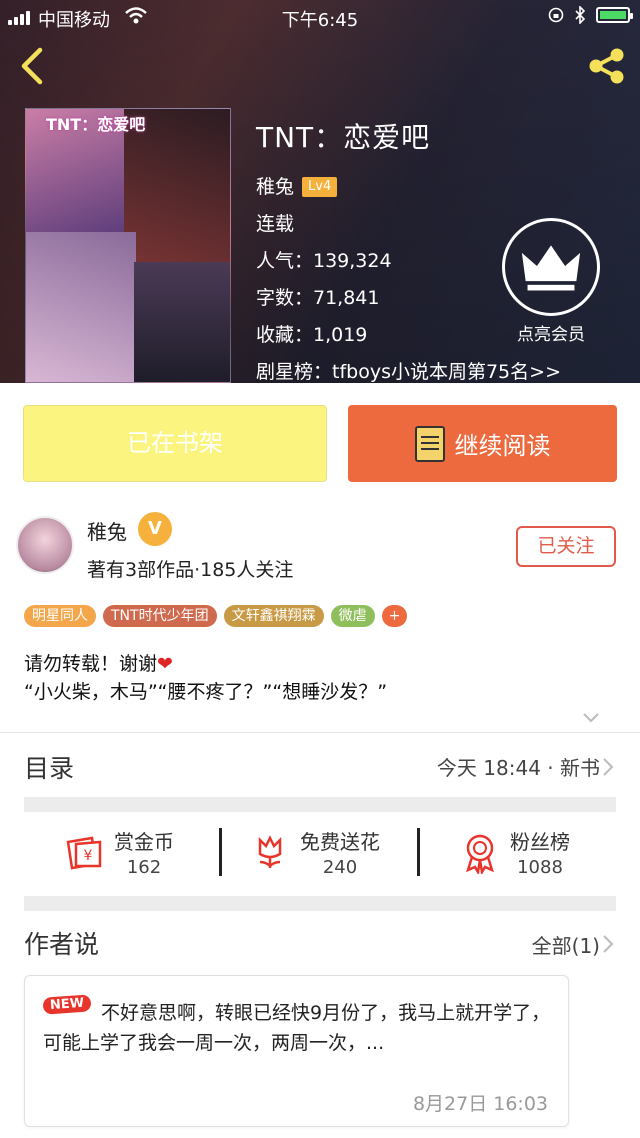  What do you see at coordinates (206, 692) in the screenshot?
I see `description-line-2: “小火柴，木马”“腰不疼了？”“想睡沙发？”` at bounding box center [206, 692].